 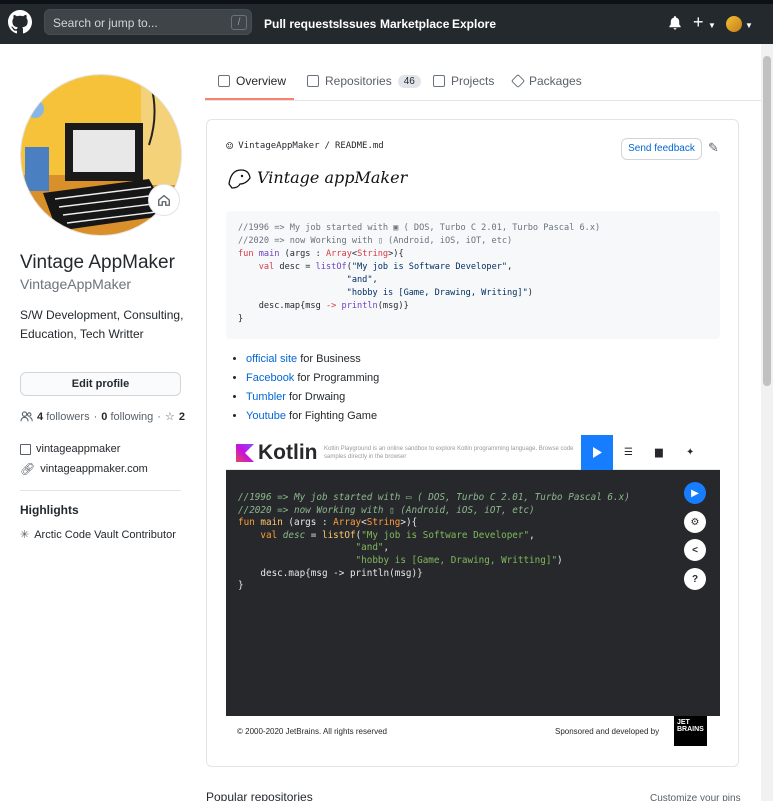 I want to click on list-item: Facebook for Programming, so click(x=312, y=381).